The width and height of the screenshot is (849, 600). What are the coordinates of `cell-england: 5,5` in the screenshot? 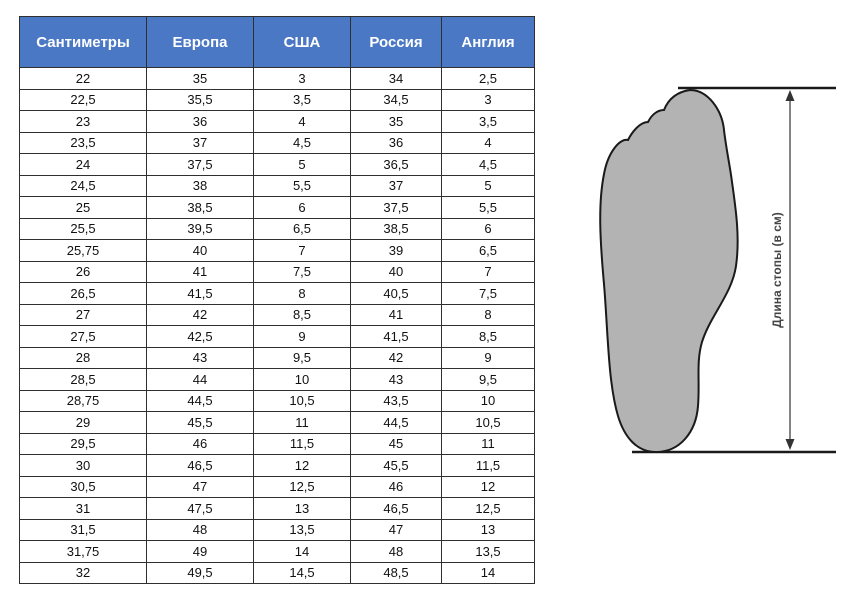 It's located at (488, 207).